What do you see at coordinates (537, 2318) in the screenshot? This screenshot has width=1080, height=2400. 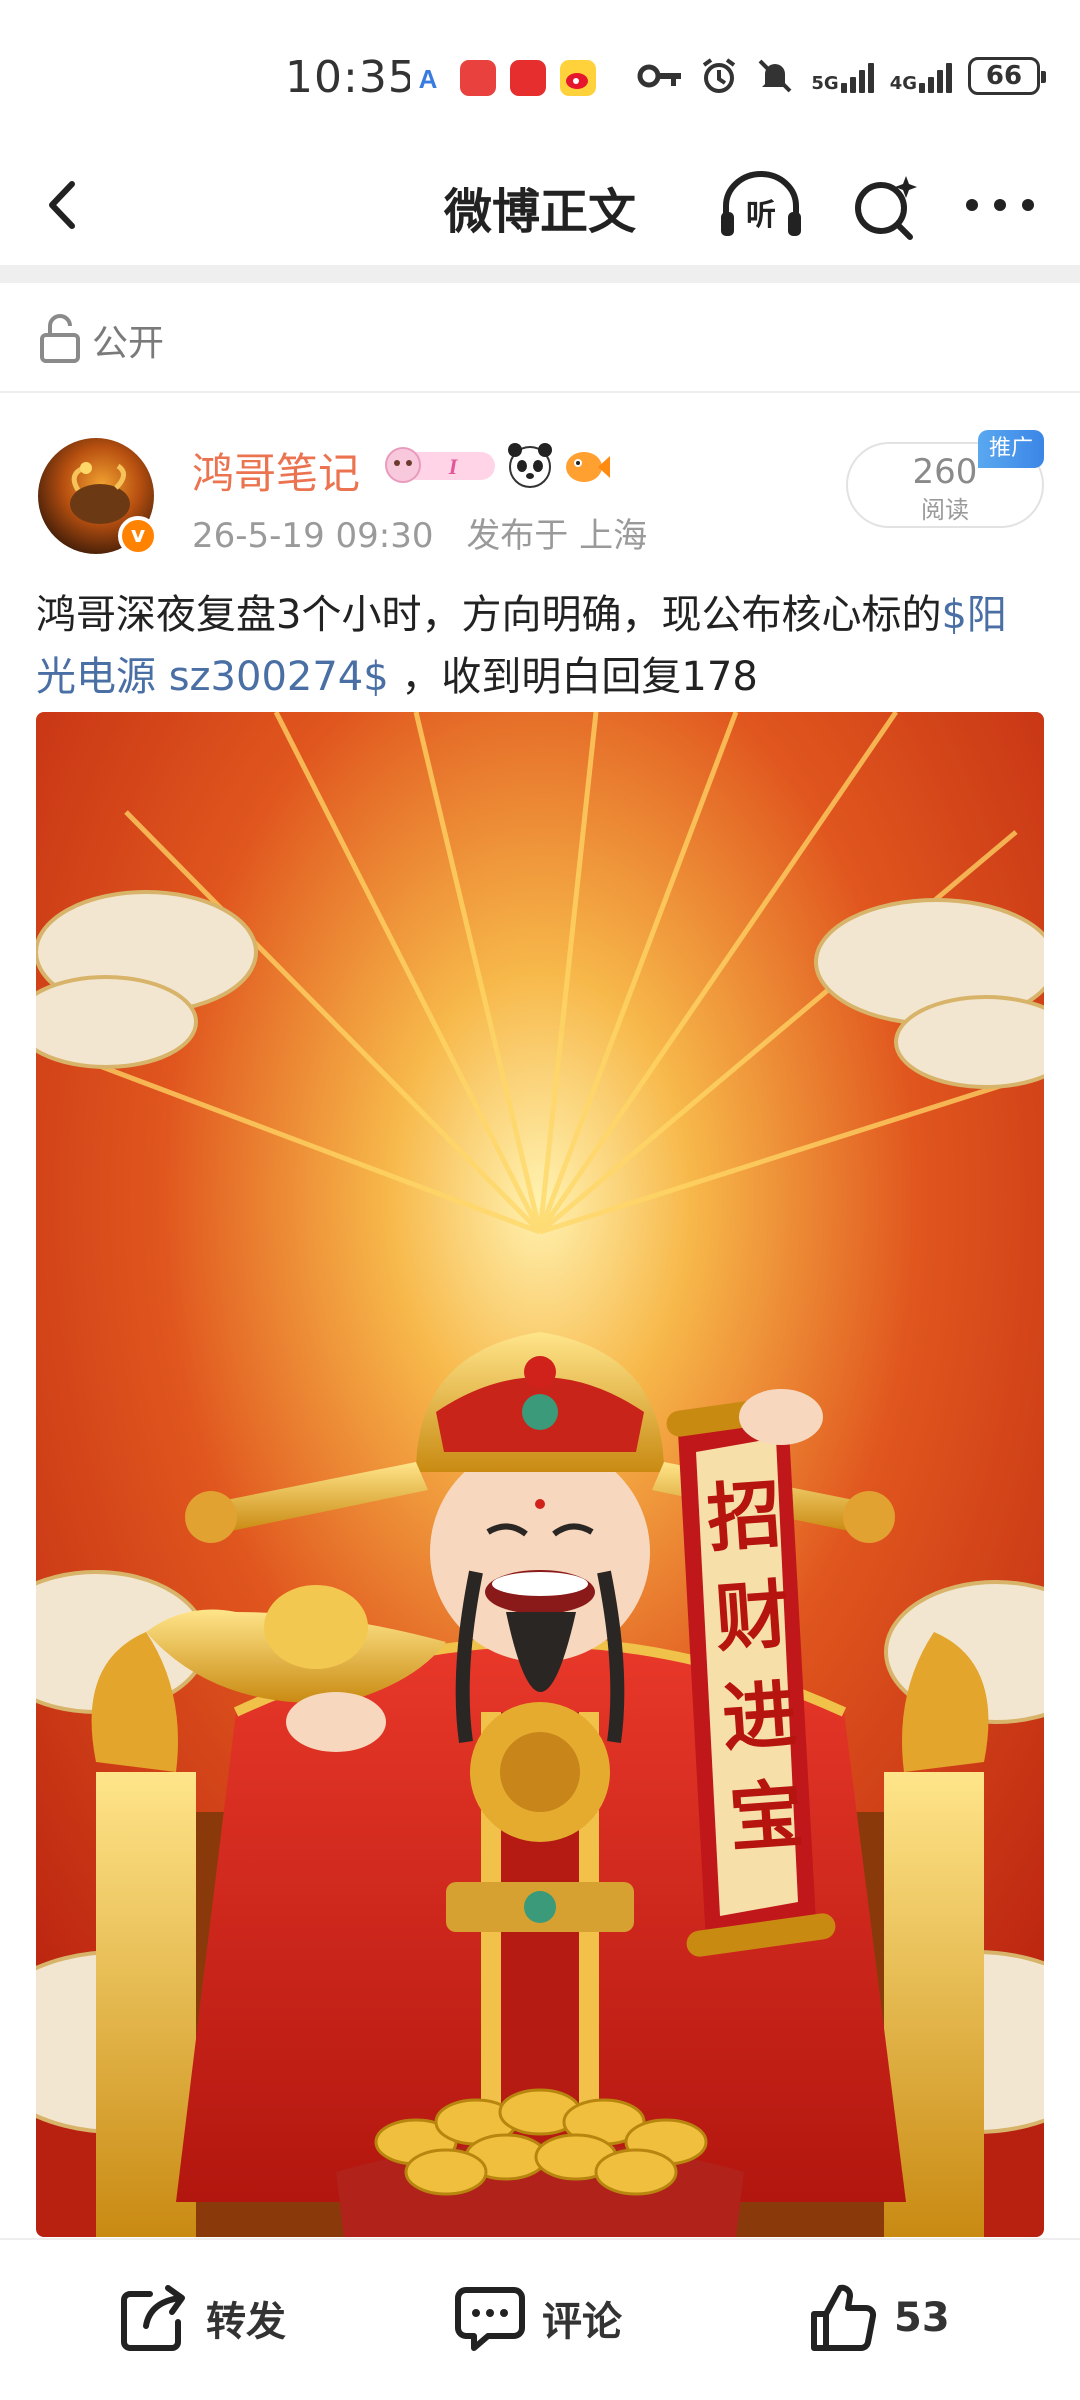 I see `comment-button: 评论` at bounding box center [537, 2318].